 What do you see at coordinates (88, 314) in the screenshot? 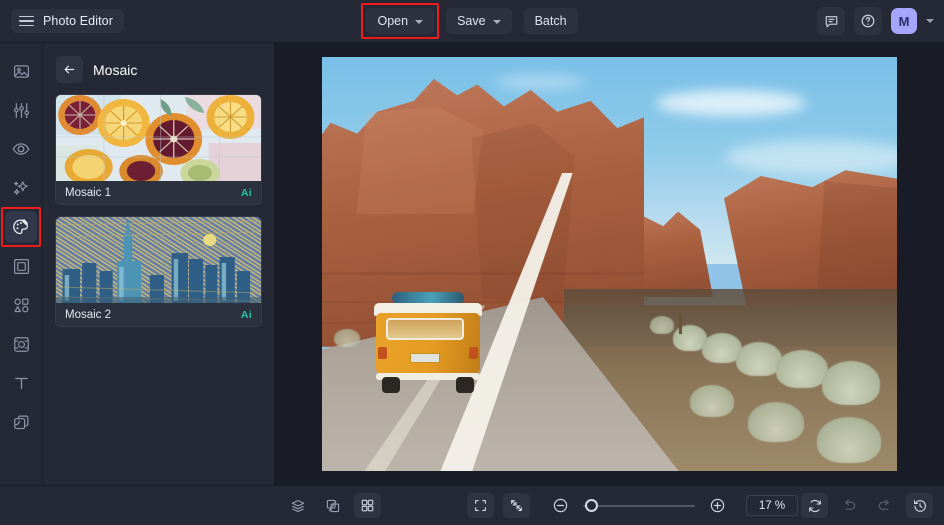
I see `preset-name: Mosaic 2` at bounding box center [88, 314].